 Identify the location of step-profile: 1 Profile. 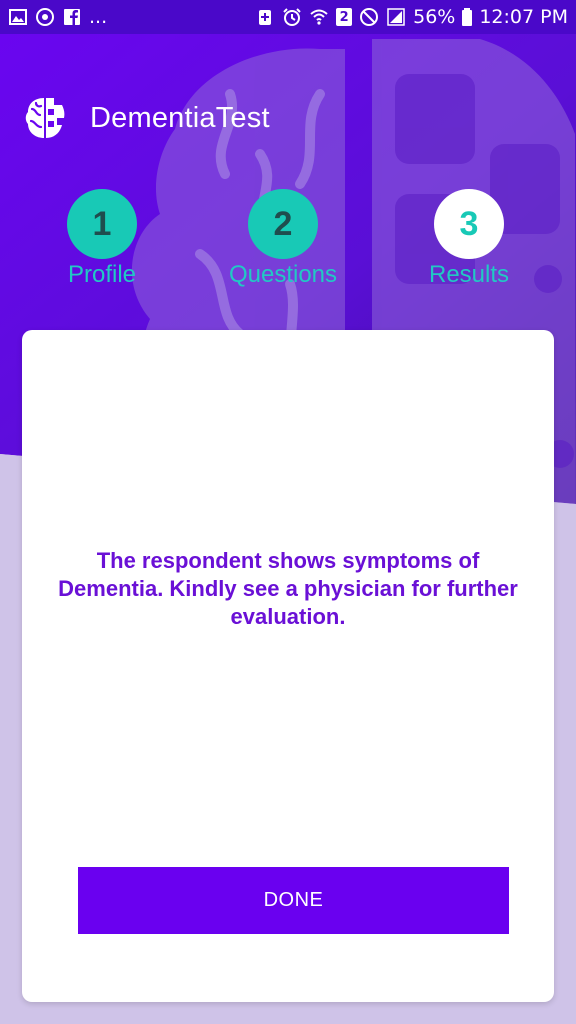
(102, 239).